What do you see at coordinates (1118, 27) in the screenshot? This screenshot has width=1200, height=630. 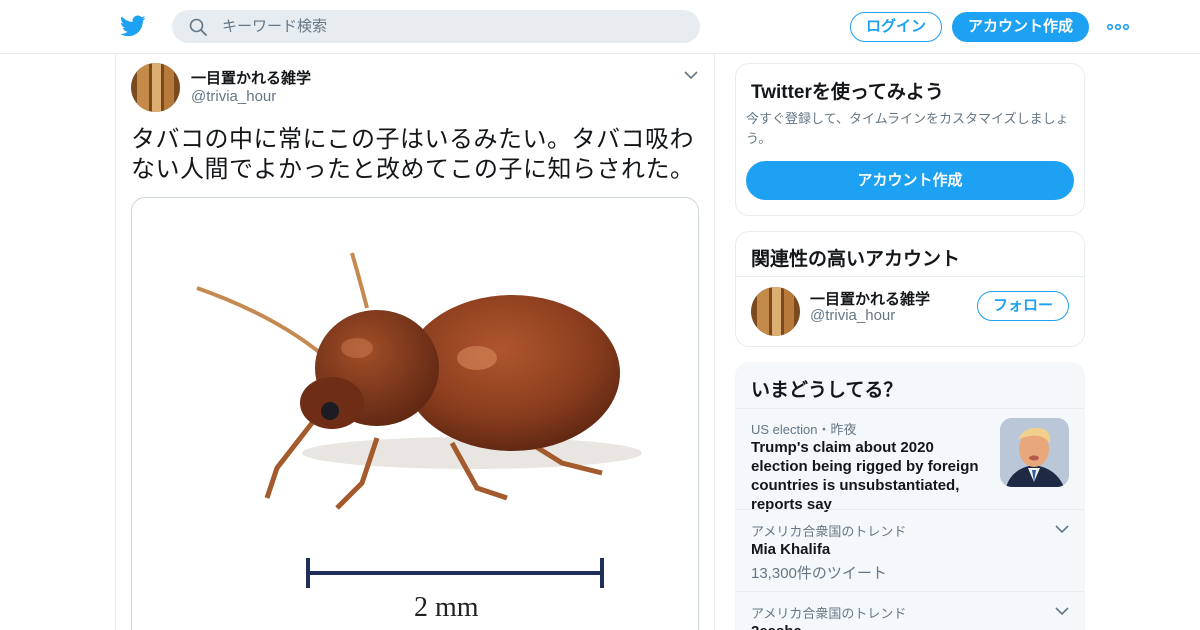 I see `more-dots-icon` at bounding box center [1118, 27].